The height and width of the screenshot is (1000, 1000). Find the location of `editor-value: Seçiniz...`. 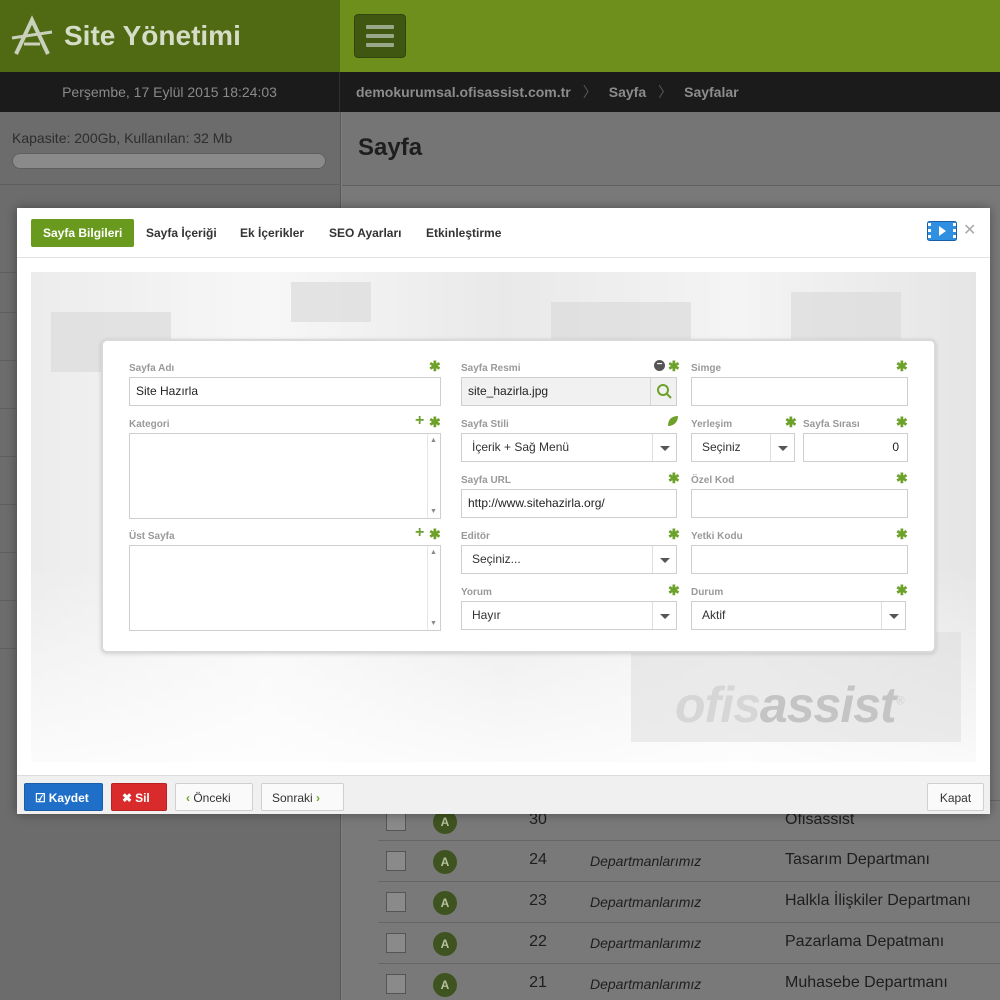

editor-value: Seçiniz... is located at coordinates (496, 559).